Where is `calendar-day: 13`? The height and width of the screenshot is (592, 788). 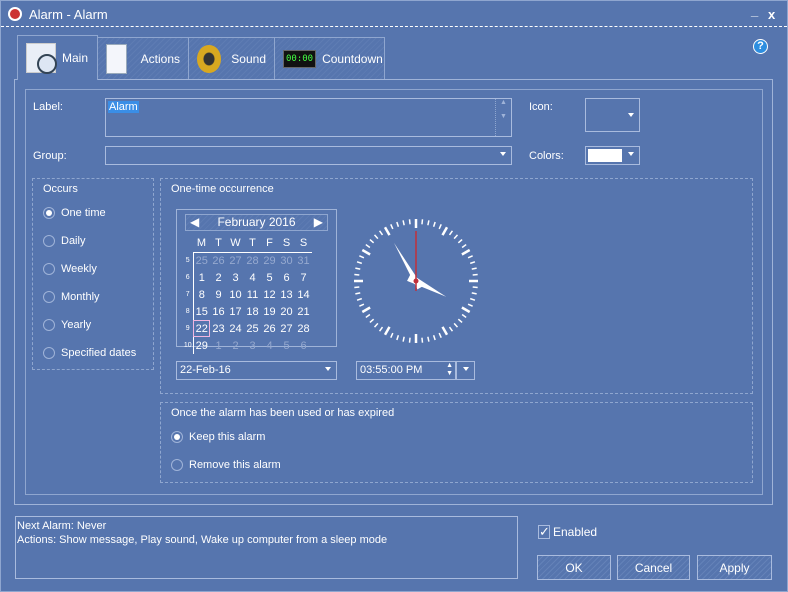 calendar-day: 13 is located at coordinates (286, 294).